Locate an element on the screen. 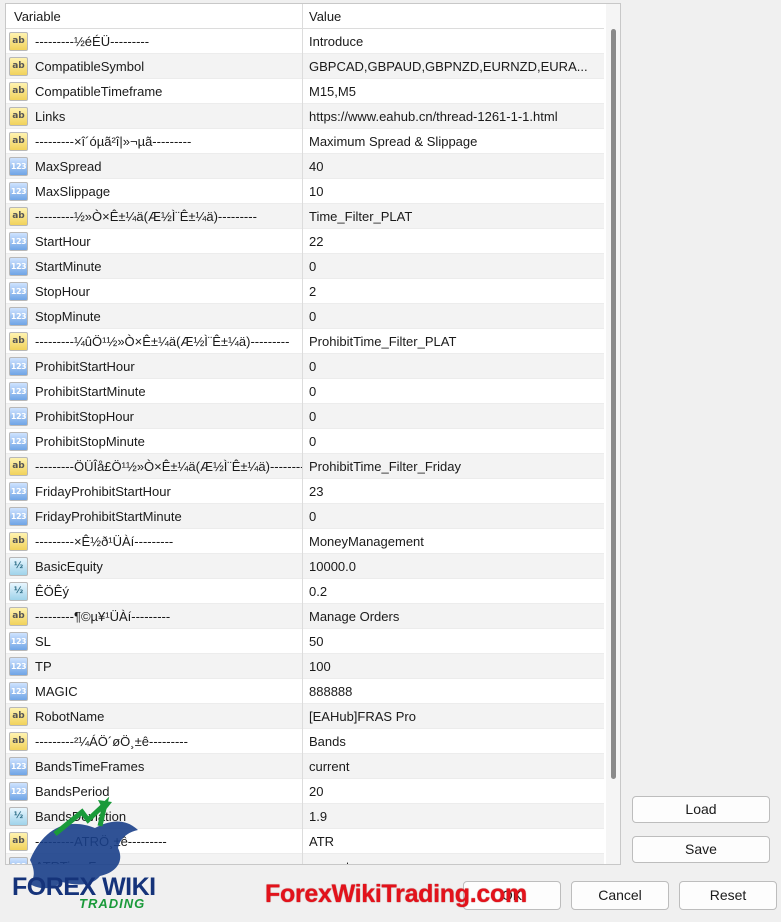 The image size is (781, 922). table-row: ab ---------²¼ÁÖ´øÖ¸±ê--------- Bands is located at coordinates (305, 741).